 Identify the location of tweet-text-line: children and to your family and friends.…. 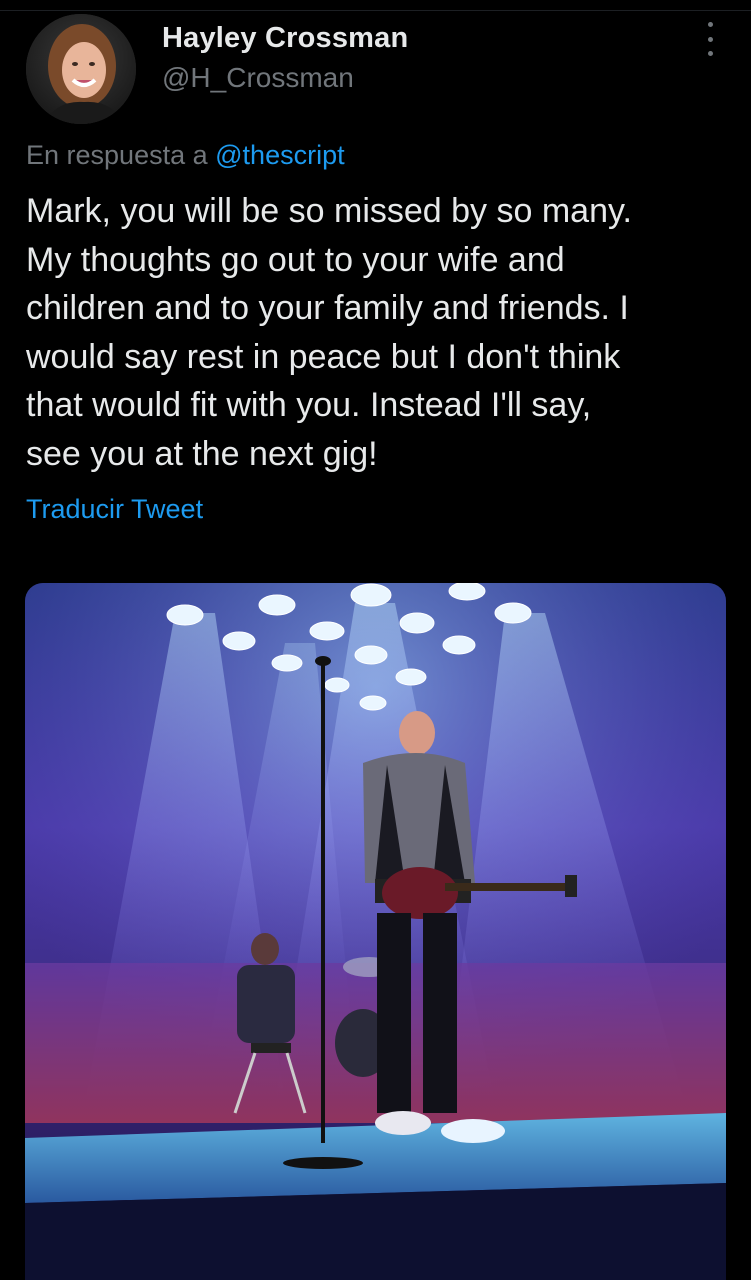
(327, 308).